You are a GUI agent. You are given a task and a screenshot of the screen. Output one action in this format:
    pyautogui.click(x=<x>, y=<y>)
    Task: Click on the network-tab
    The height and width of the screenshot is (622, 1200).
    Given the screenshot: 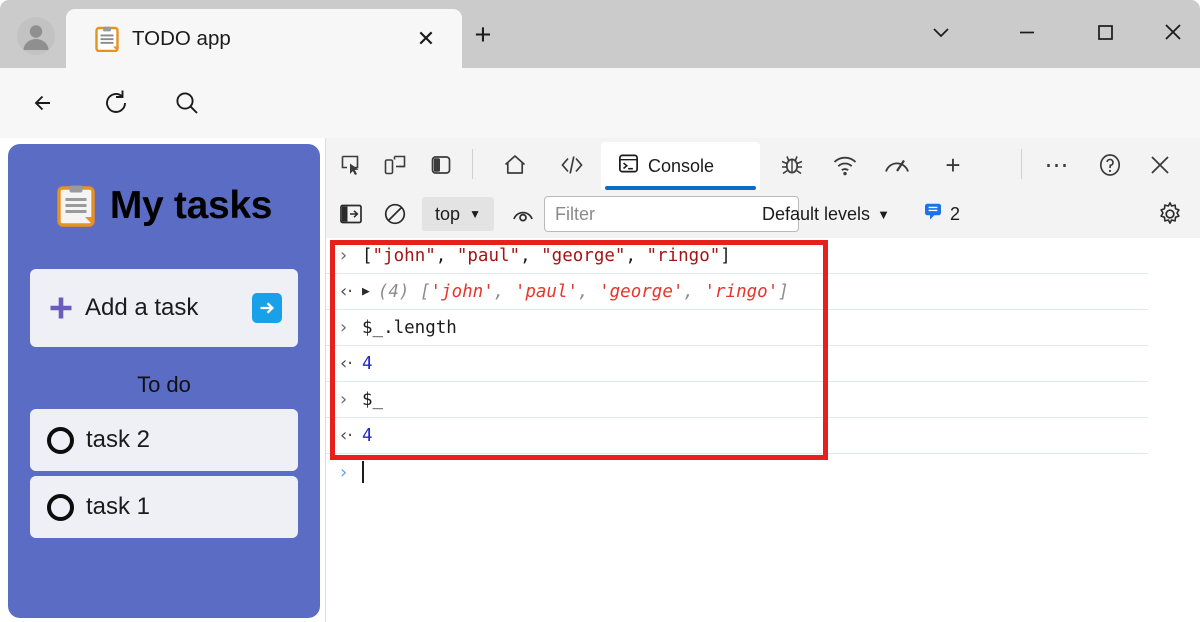 What is the action you would take?
    pyautogui.click(x=845, y=165)
    